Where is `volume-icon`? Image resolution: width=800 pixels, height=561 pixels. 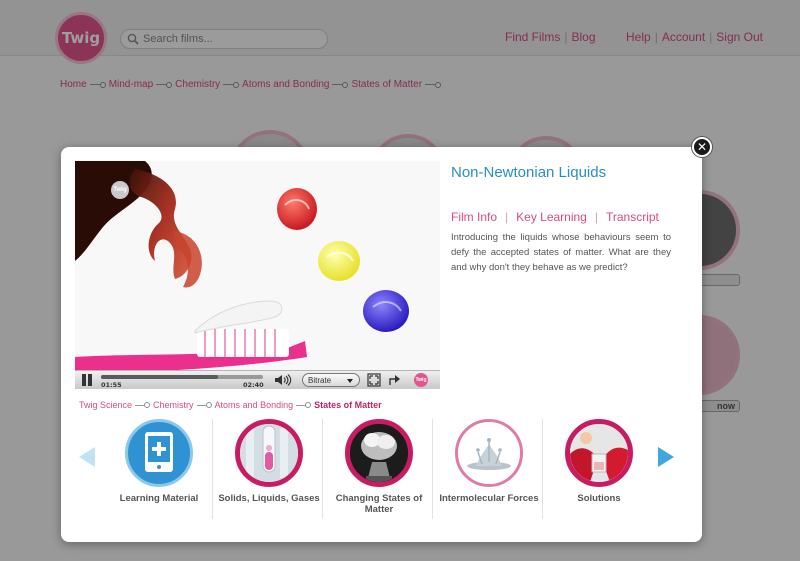 volume-icon is located at coordinates (283, 380).